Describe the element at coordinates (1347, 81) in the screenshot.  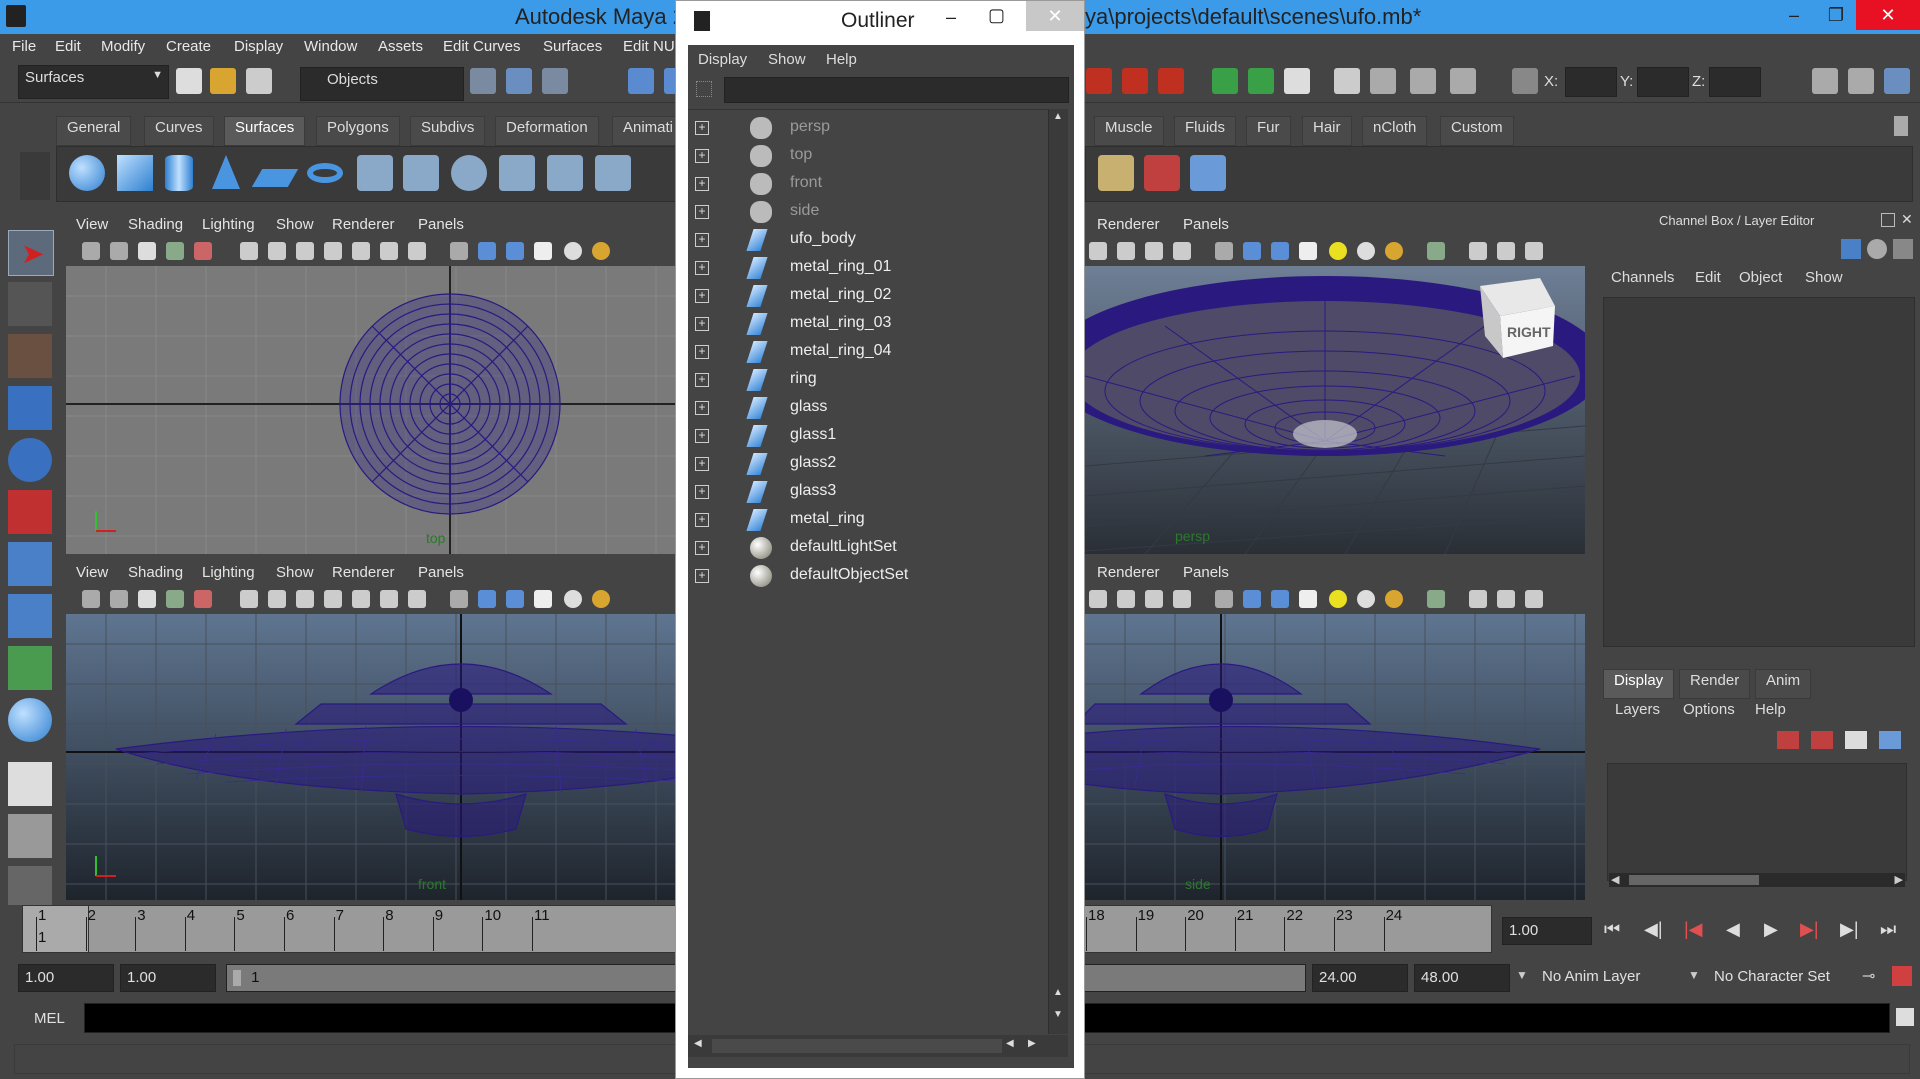
I see `render-view-icon` at that location.